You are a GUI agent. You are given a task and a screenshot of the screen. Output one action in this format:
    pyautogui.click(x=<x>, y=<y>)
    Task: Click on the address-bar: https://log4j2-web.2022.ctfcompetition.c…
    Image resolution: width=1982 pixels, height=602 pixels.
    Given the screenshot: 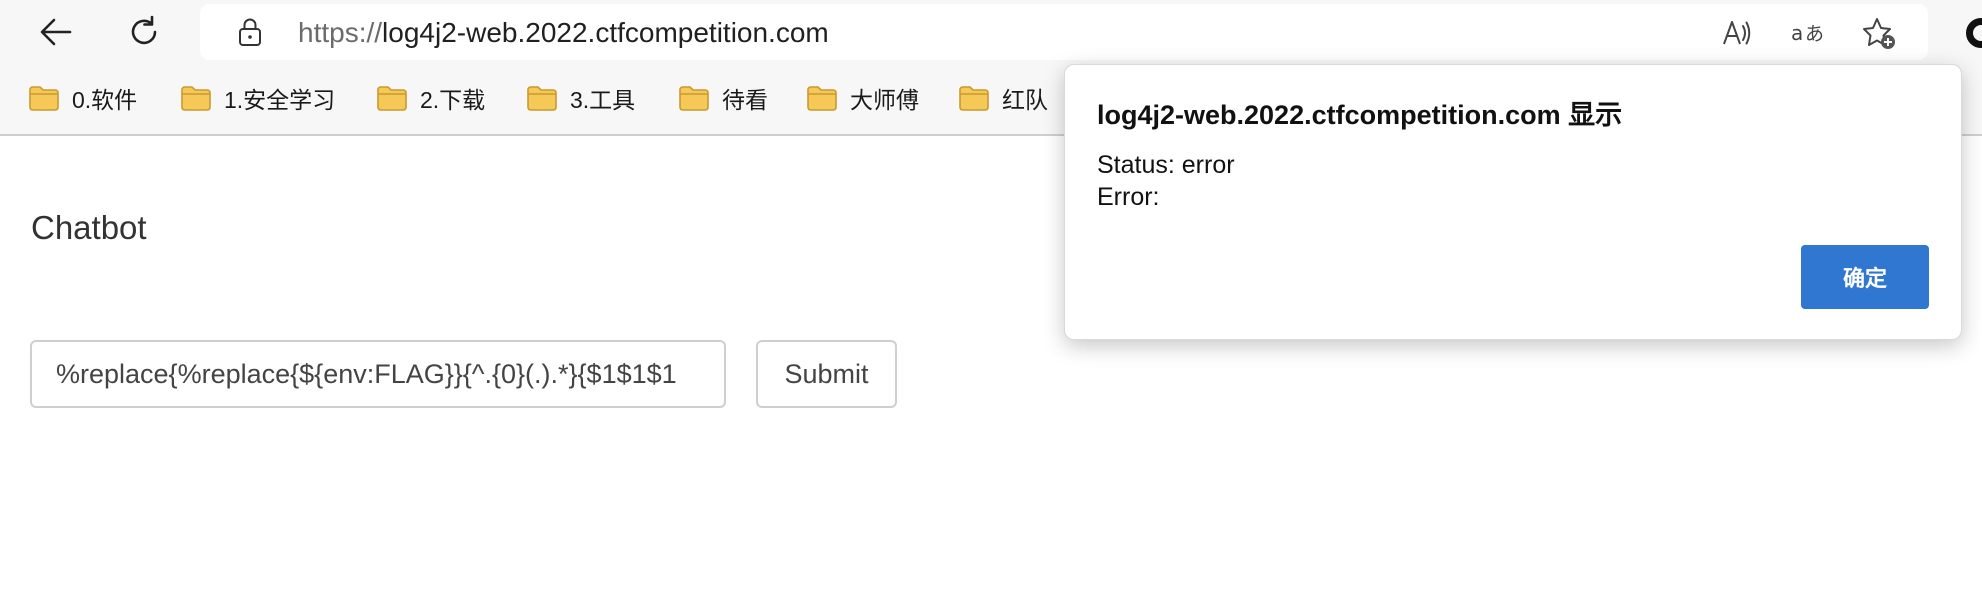 What is the action you would take?
    pyautogui.click(x=1064, y=32)
    